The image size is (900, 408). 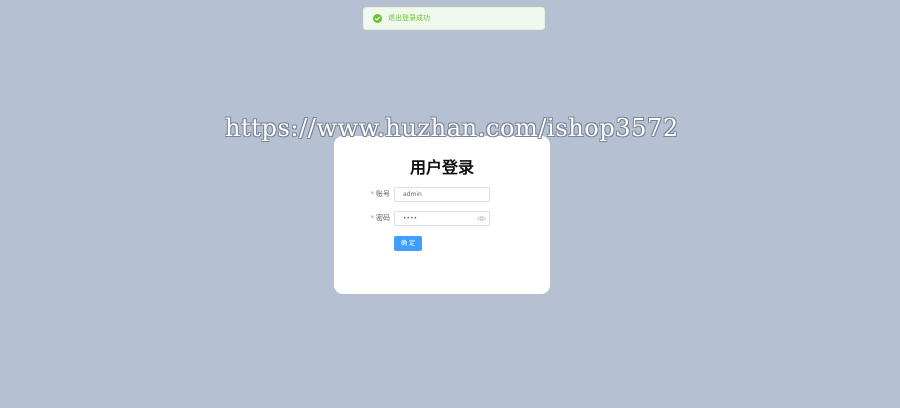 What do you see at coordinates (408, 243) in the screenshot?
I see `submit-button: 确 定` at bounding box center [408, 243].